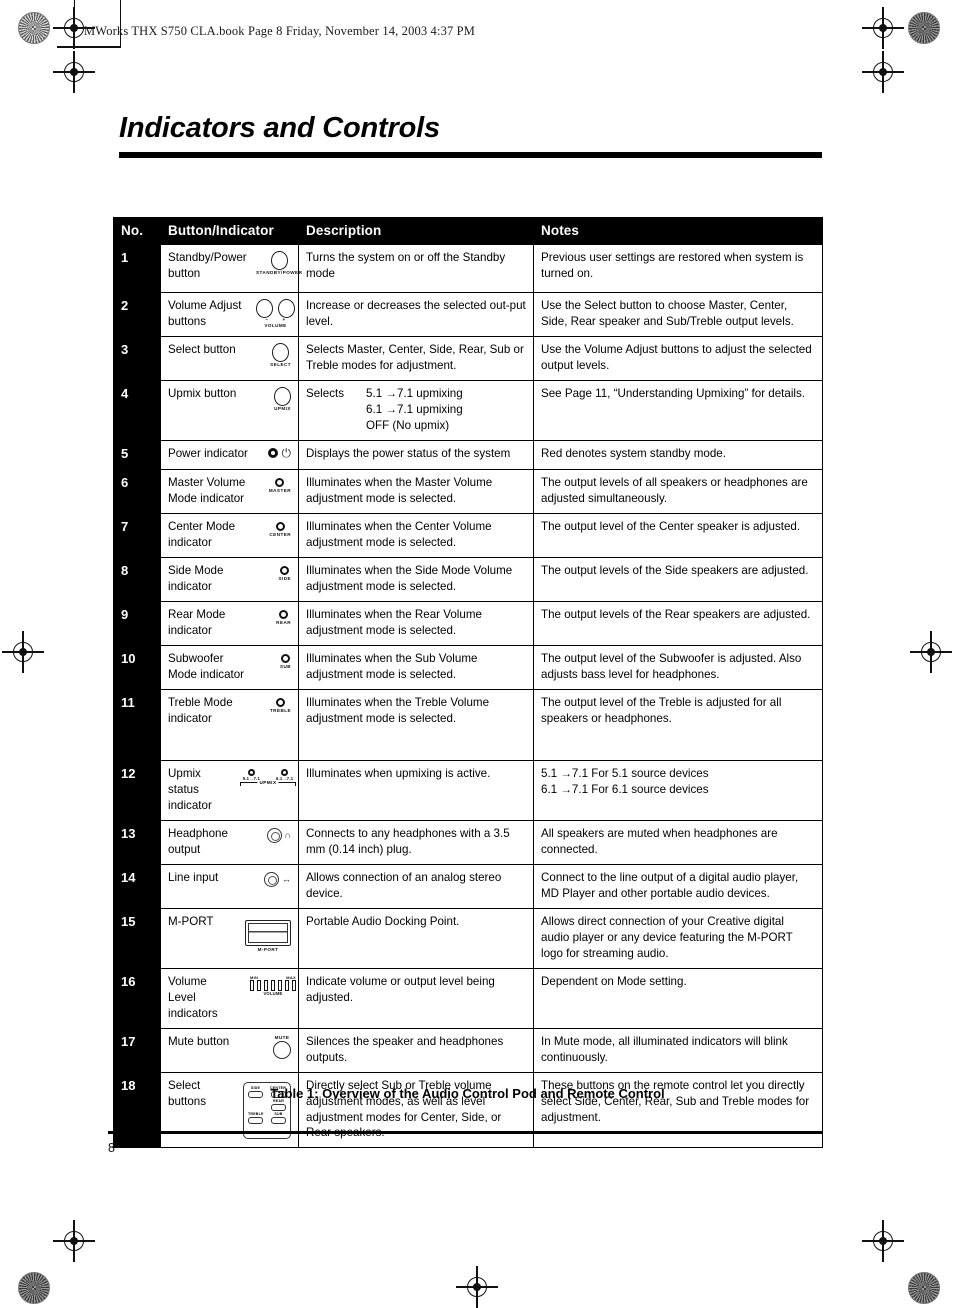 Image resolution: width=954 pixels, height=1308 pixels. What do you see at coordinates (137, 491) in the screenshot?
I see `row-number: 6` at bounding box center [137, 491].